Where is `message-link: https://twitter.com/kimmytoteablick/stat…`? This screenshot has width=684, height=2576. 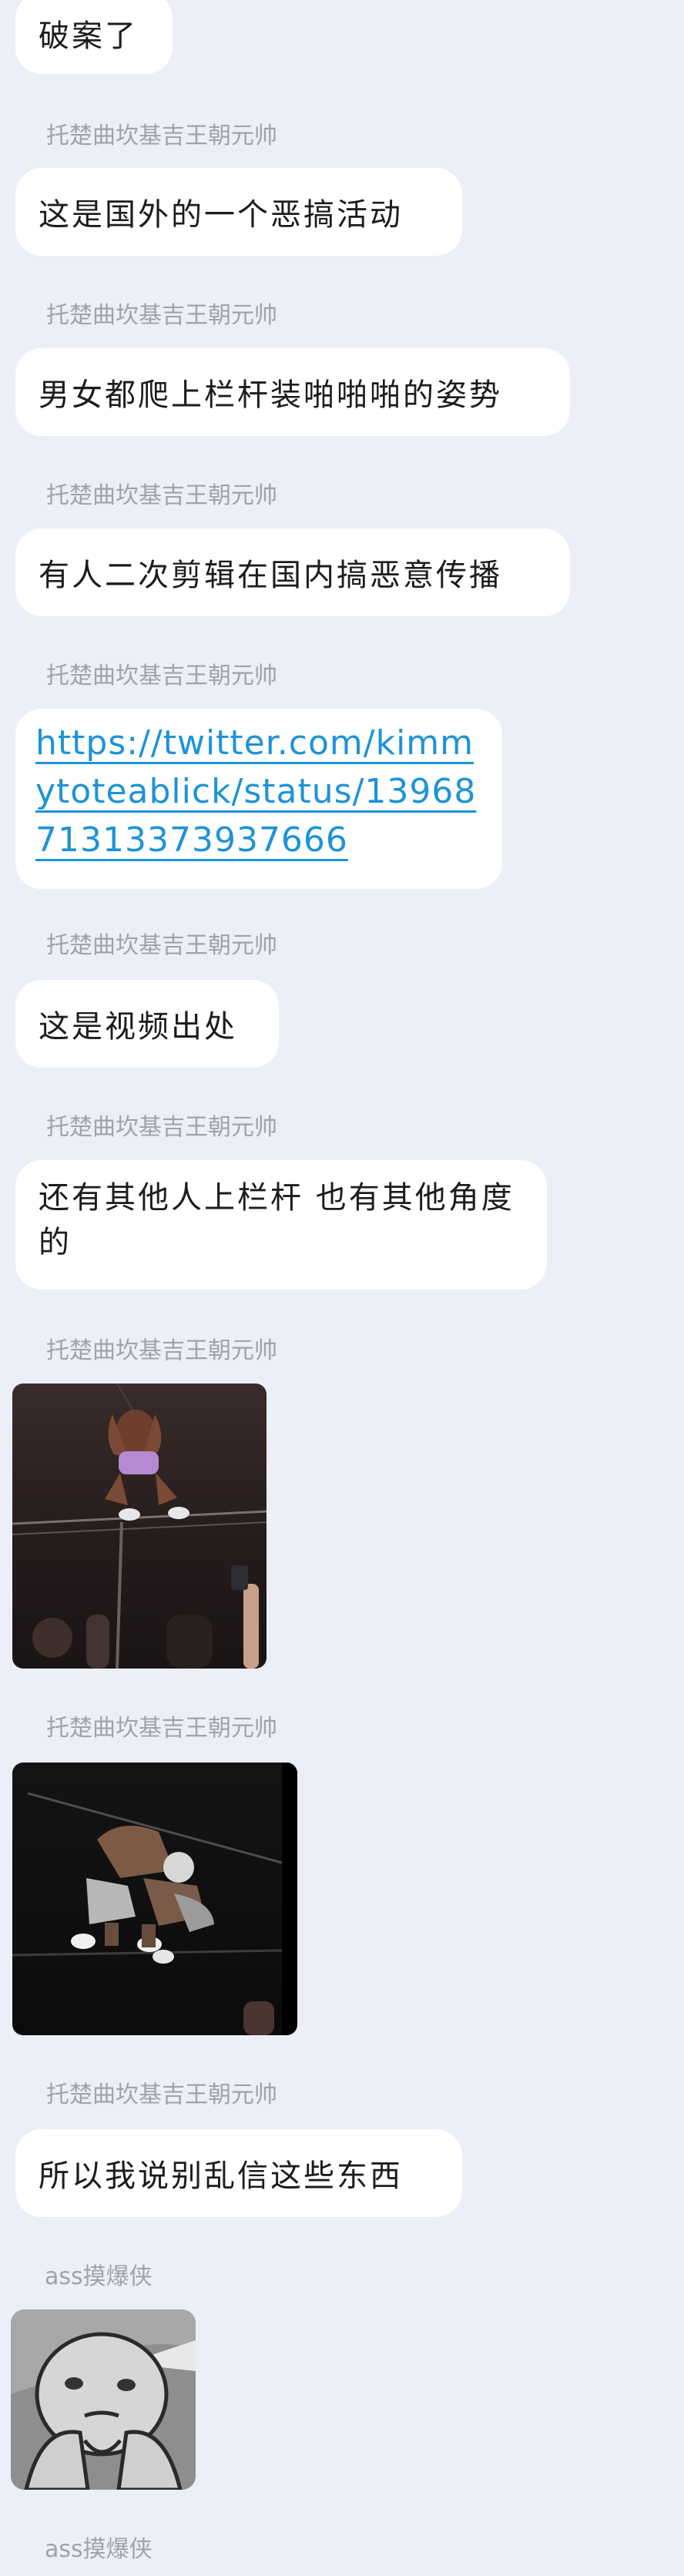 message-link: https://twitter.com/kimmytoteablick/stat… is located at coordinates (256, 791).